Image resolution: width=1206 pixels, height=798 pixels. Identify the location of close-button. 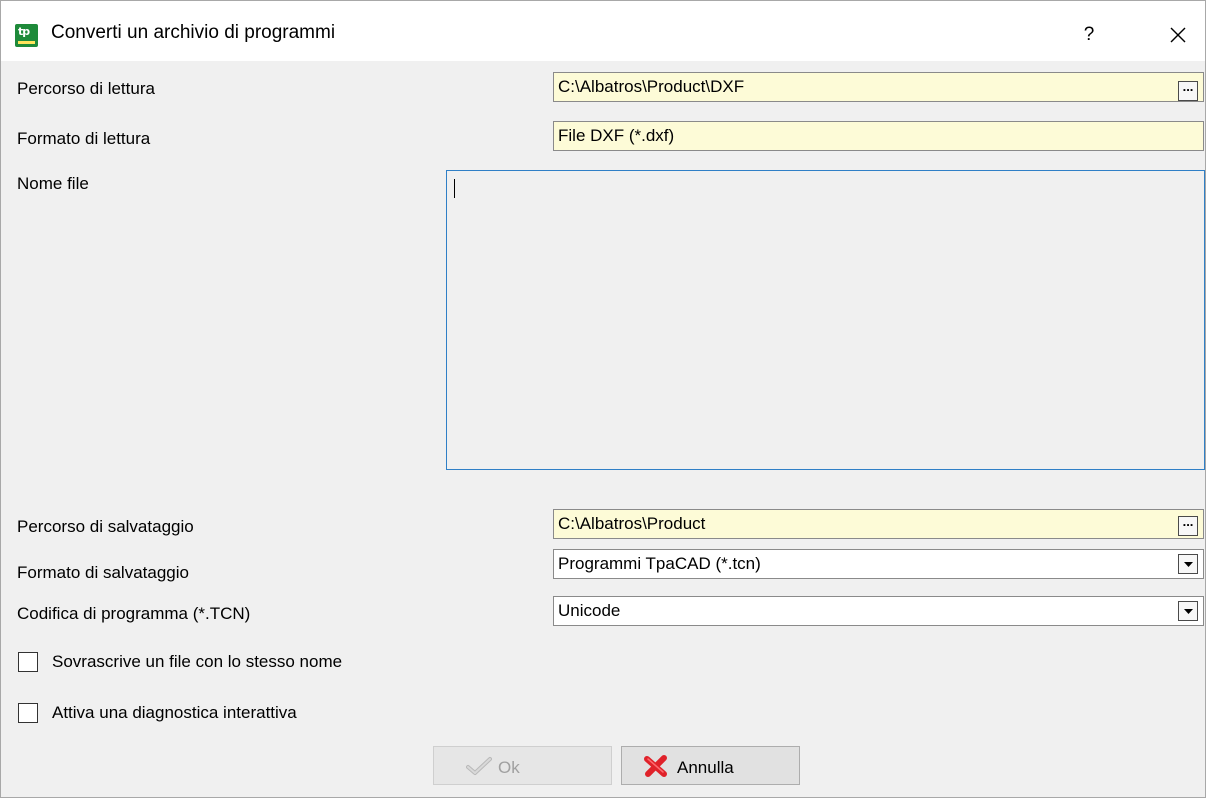
(1177, 35).